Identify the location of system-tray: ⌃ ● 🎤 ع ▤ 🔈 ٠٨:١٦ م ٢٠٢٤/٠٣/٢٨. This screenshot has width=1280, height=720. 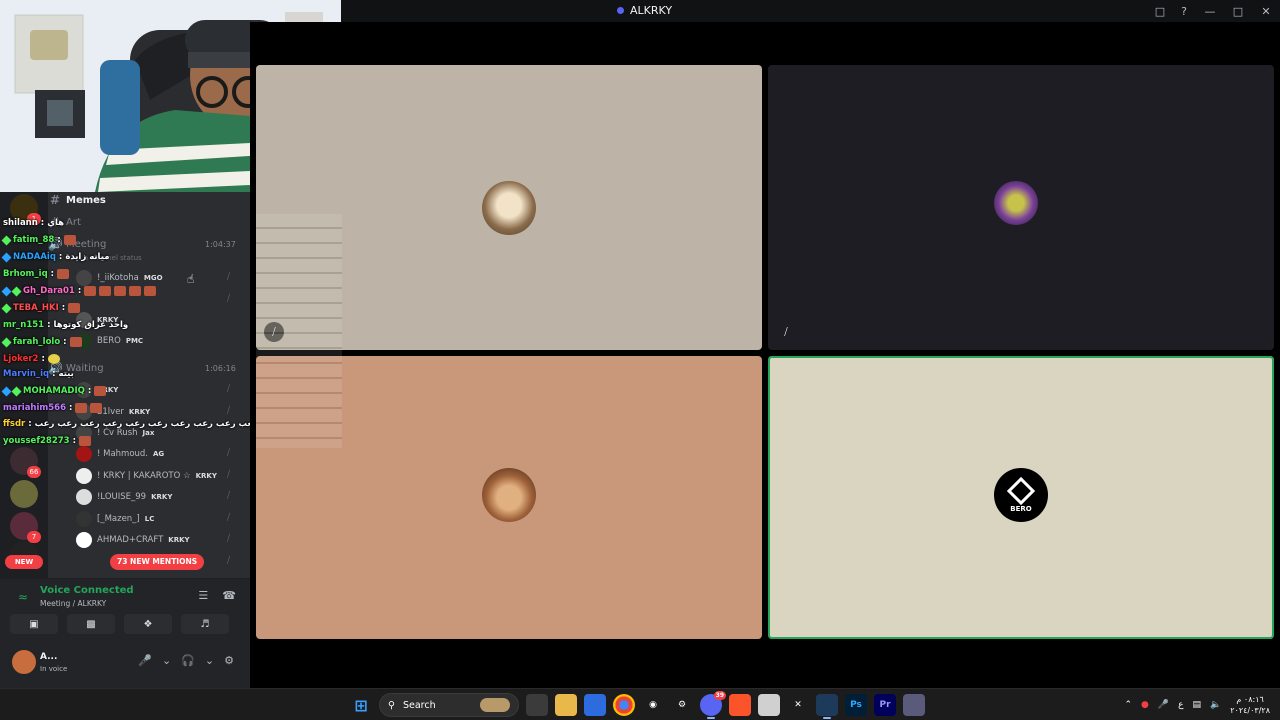
(1198, 705).